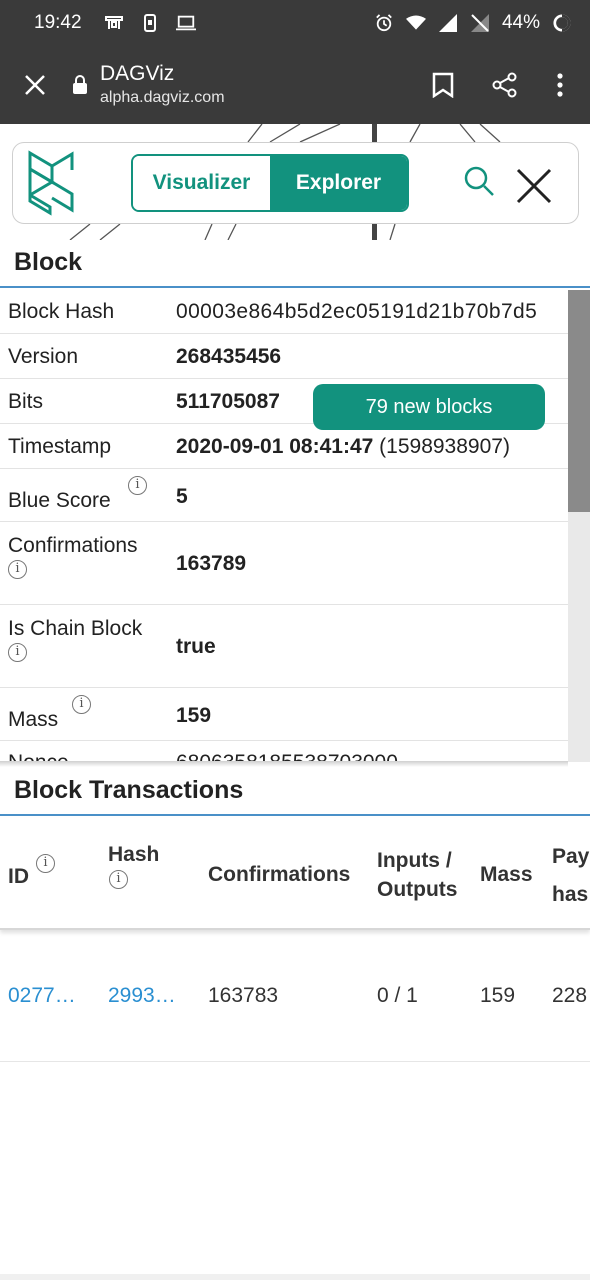  Describe the element at coordinates (162, 98) in the screenshot. I see `url-text: alpha.dagviz.com` at that location.